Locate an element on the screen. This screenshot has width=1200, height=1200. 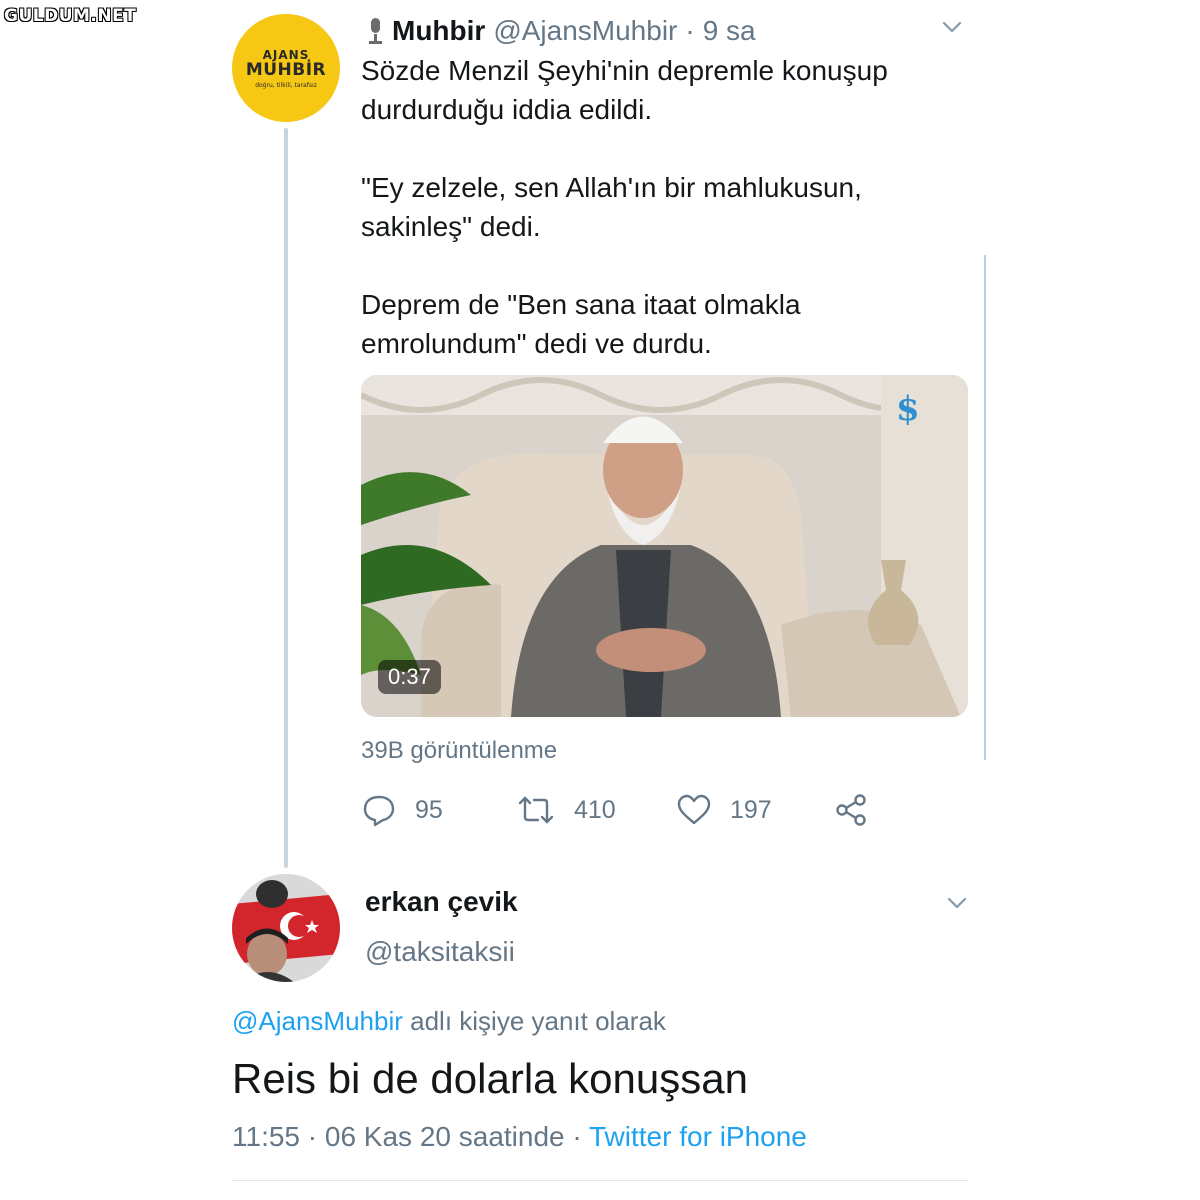
view-count: 39B görüntülenme is located at coordinates (459, 750).